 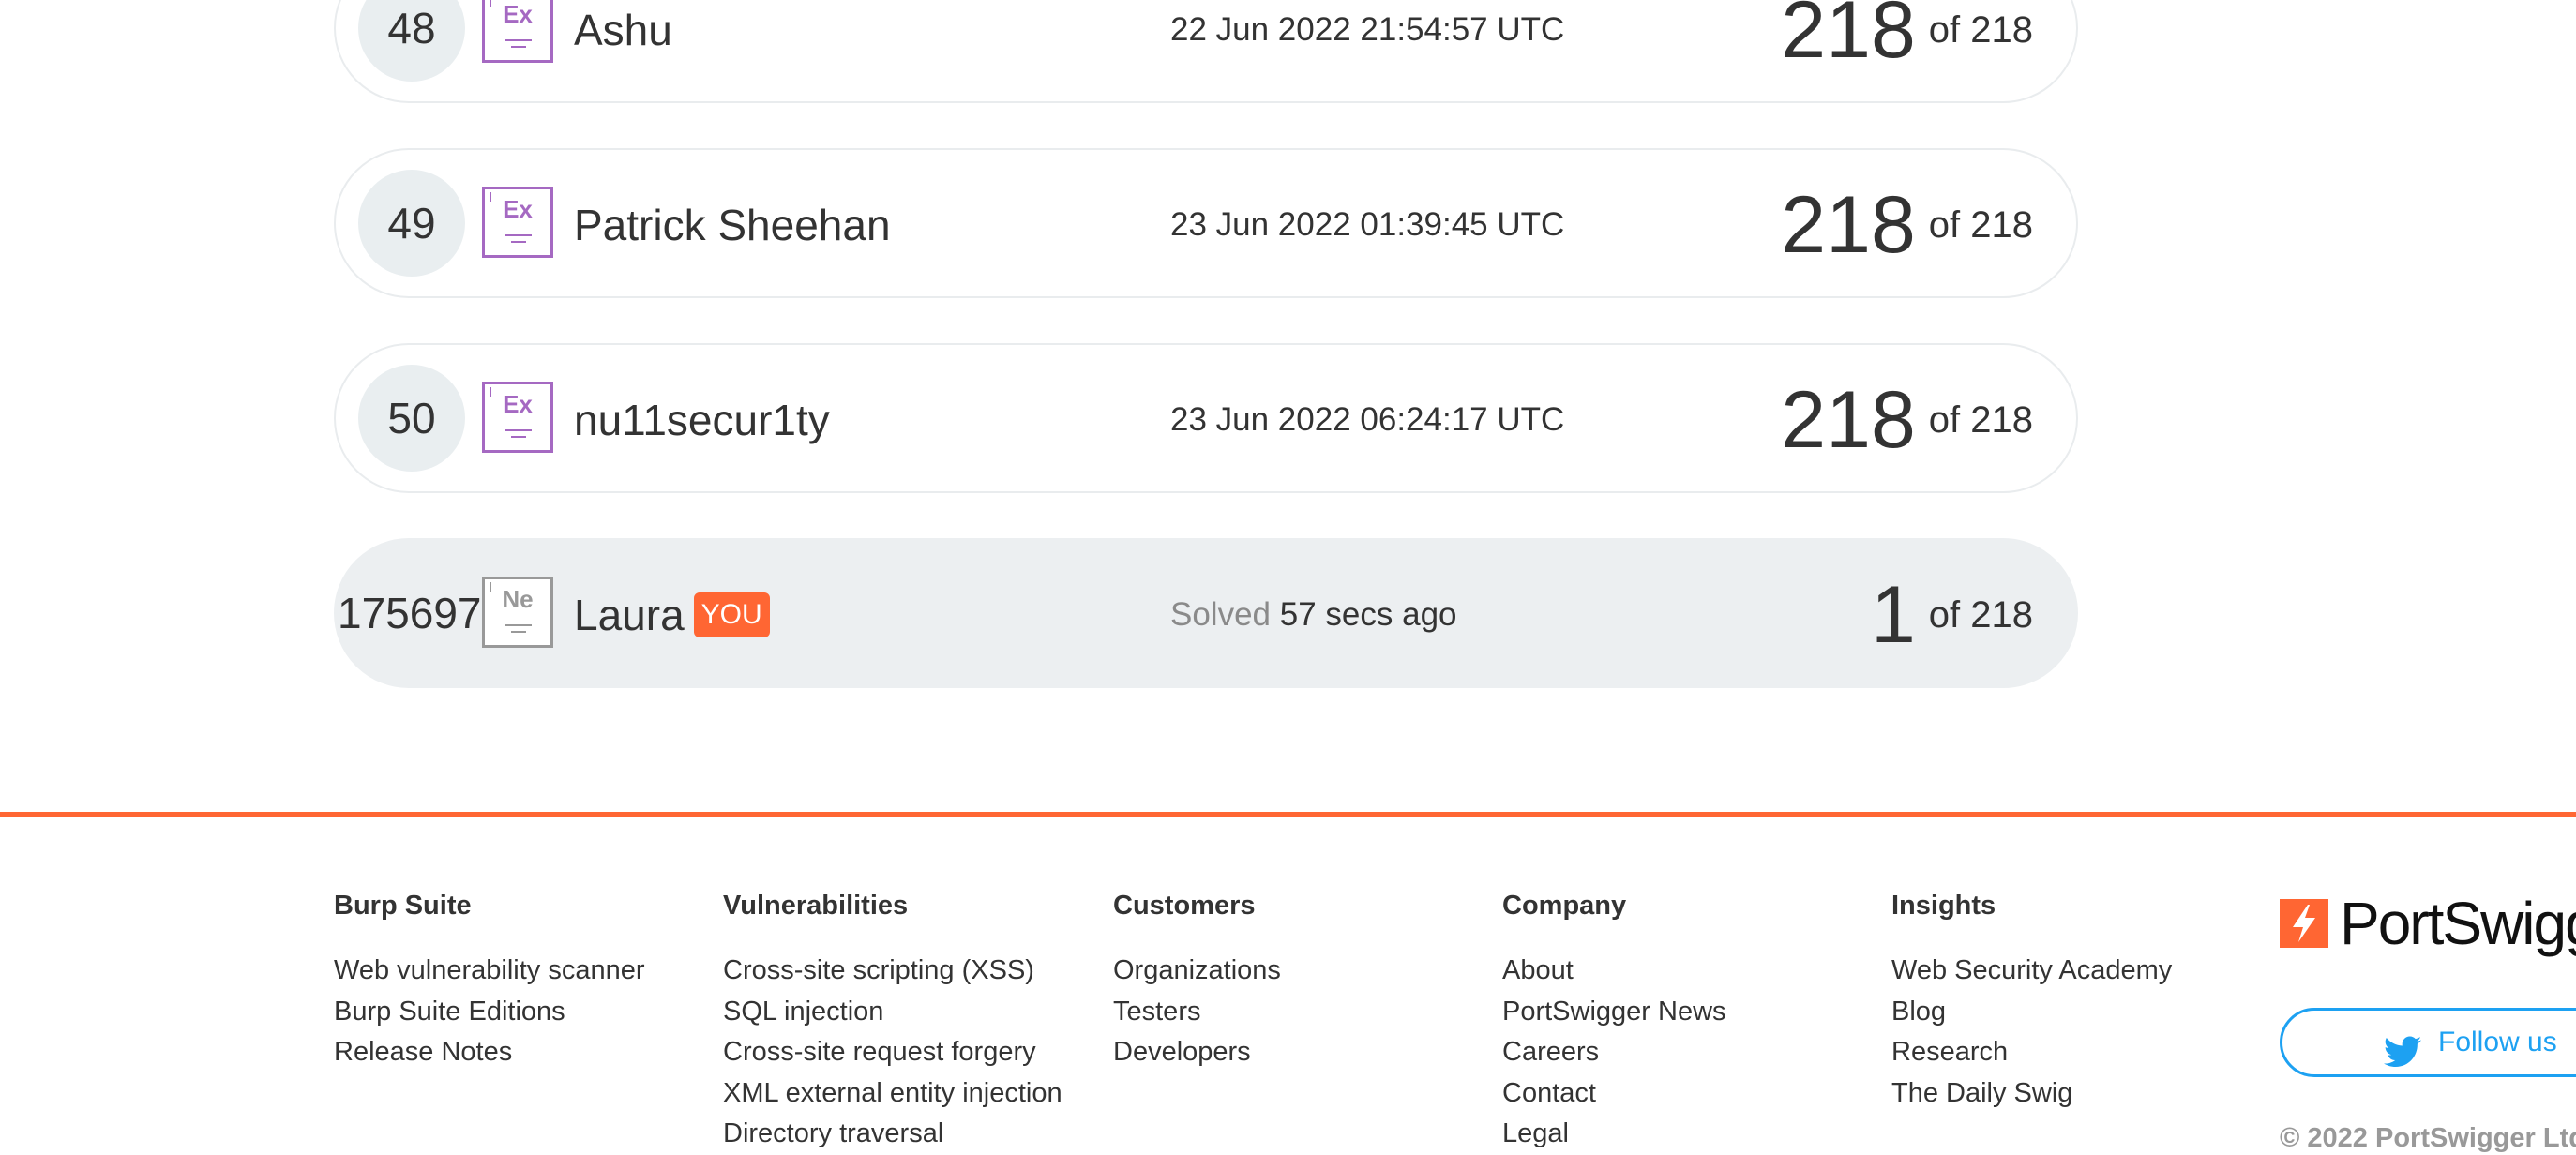 What do you see at coordinates (1614, 1134) in the screenshot?
I see `footer-link: Legal` at bounding box center [1614, 1134].